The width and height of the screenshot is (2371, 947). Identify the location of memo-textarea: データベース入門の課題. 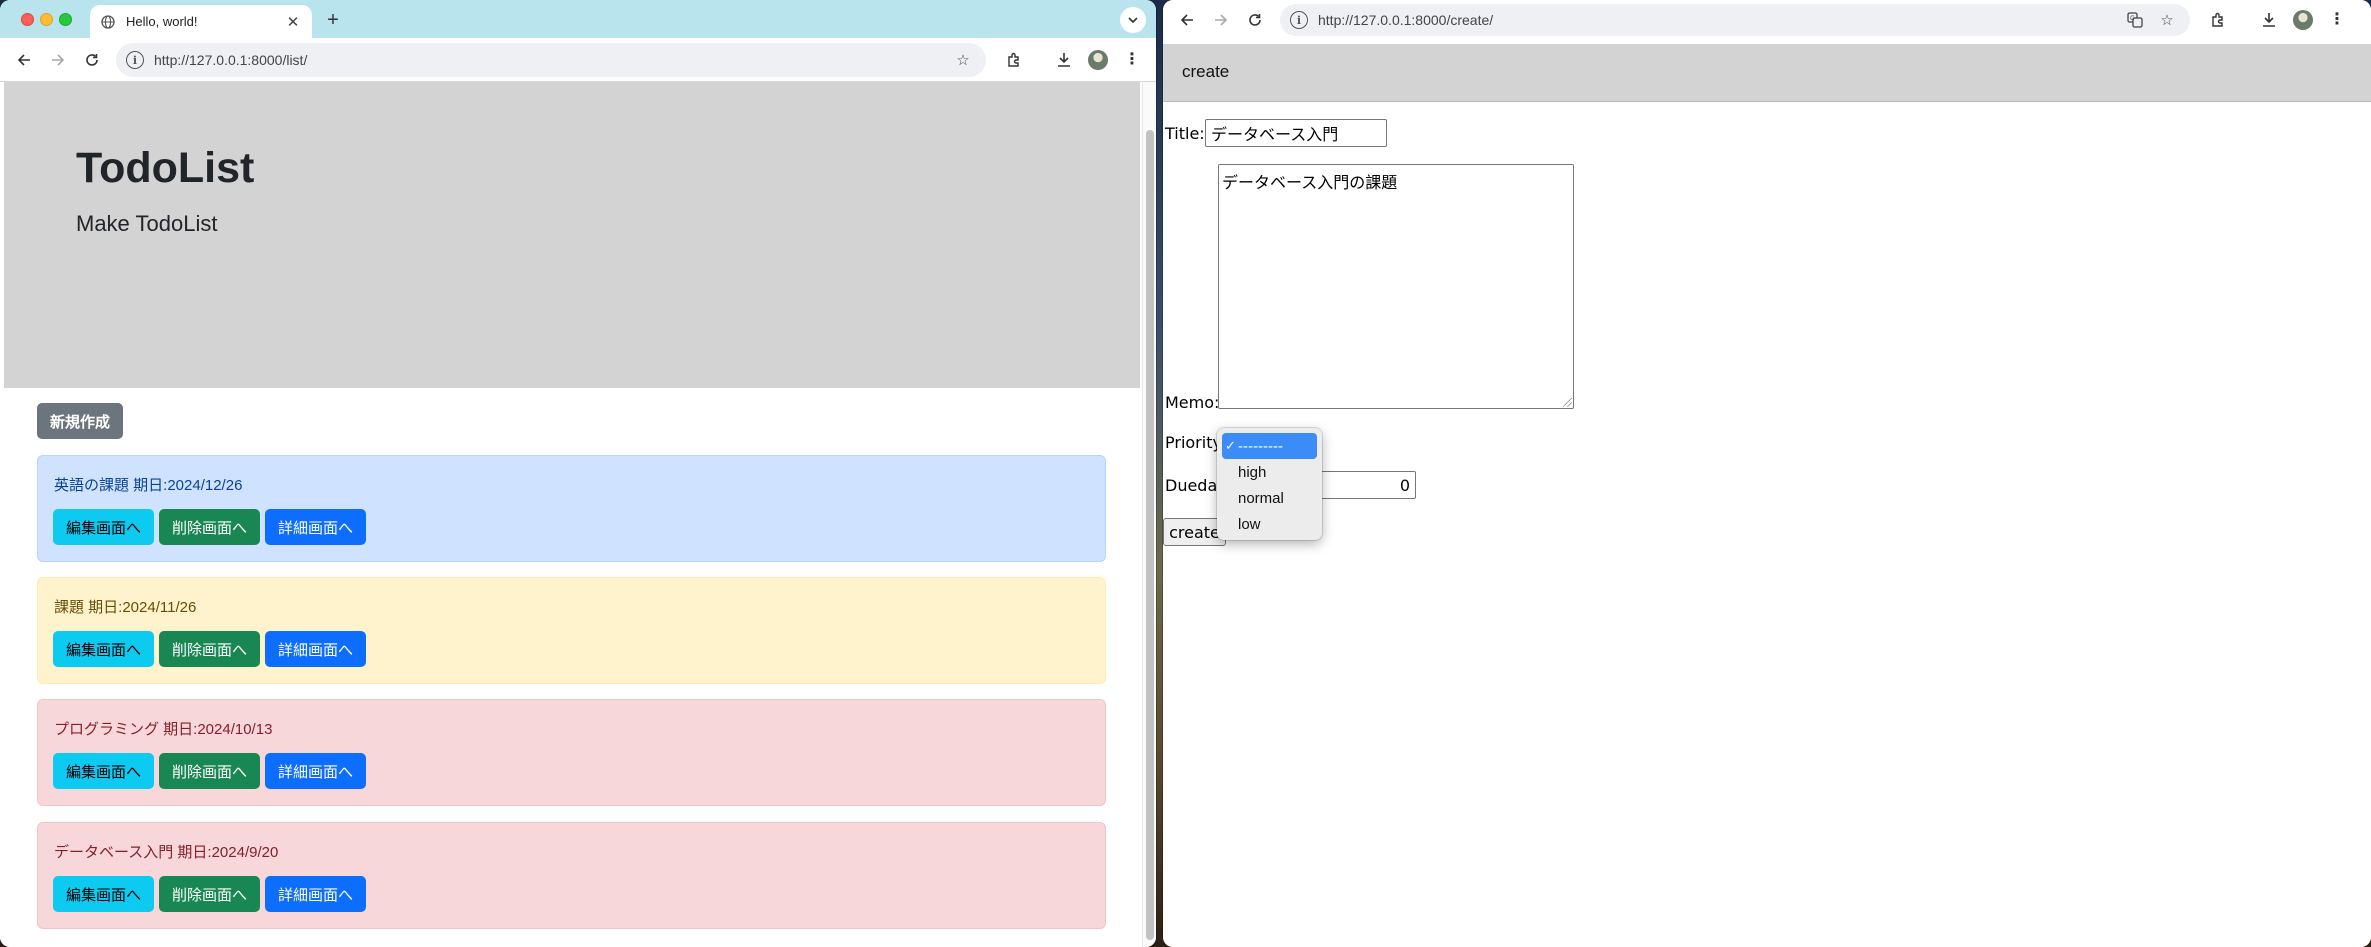
(1396, 286).